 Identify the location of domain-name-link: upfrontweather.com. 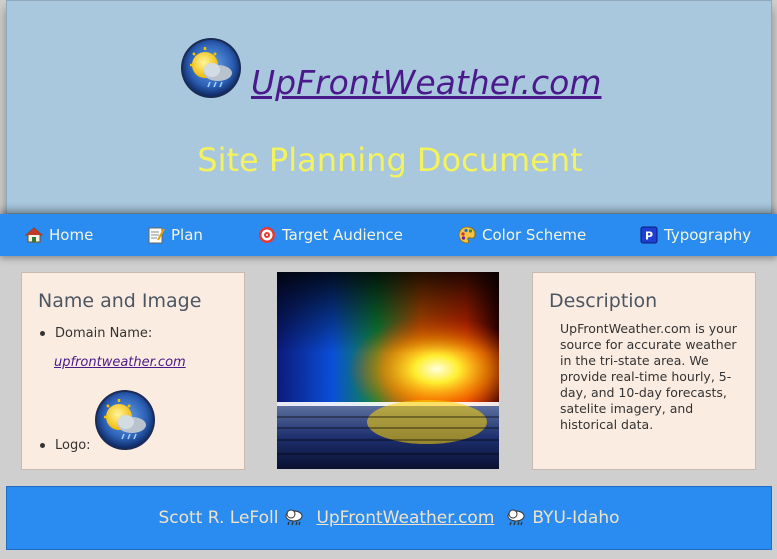
(120, 362).